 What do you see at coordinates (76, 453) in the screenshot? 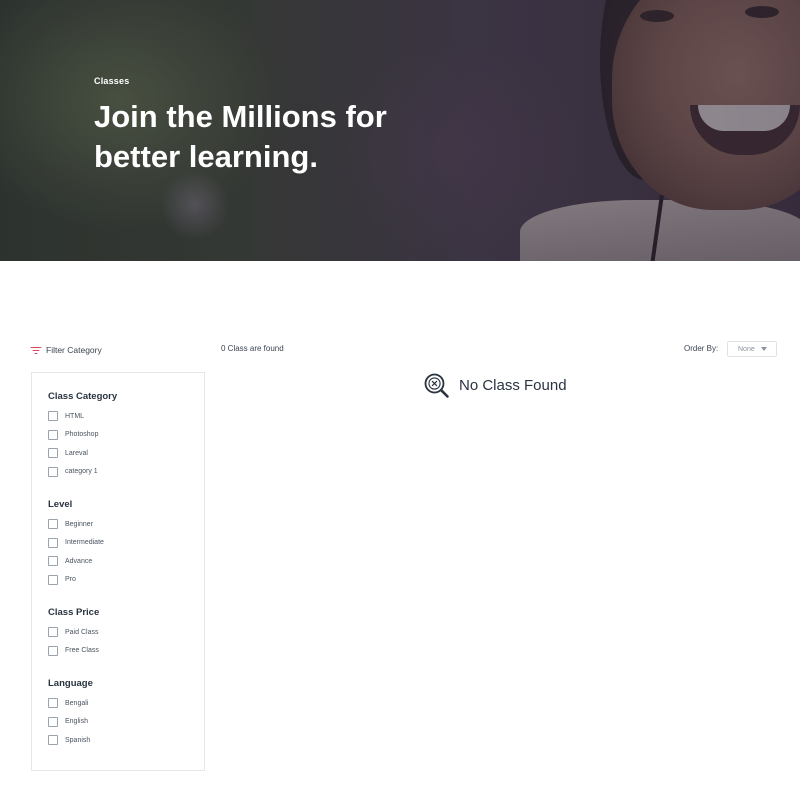
I see `filter-option-label: Lareval` at bounding box center [76, 453].